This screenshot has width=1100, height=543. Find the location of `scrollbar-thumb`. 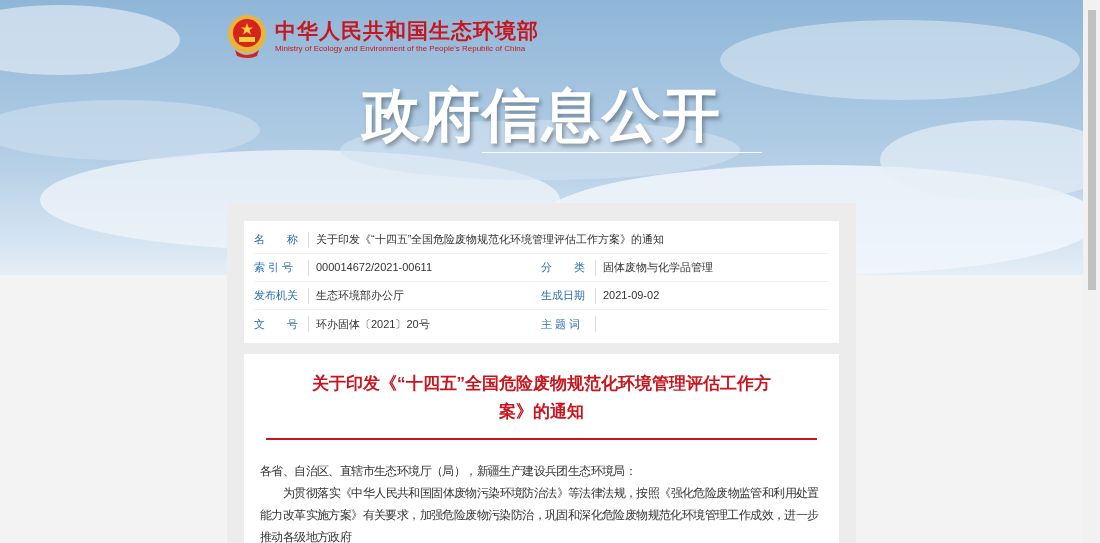

scrollbar-thumb is located at coordinates (1091, 150).